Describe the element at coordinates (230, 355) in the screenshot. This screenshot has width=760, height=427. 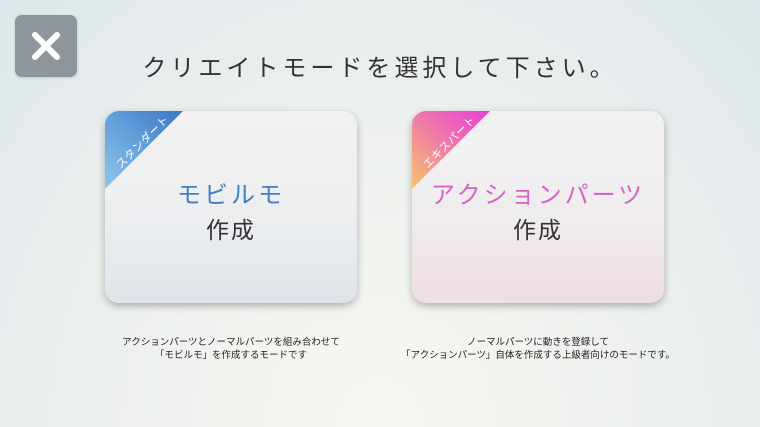
I see `standard-description-line2: 「モビルモ」を作成するモードです` at that location.